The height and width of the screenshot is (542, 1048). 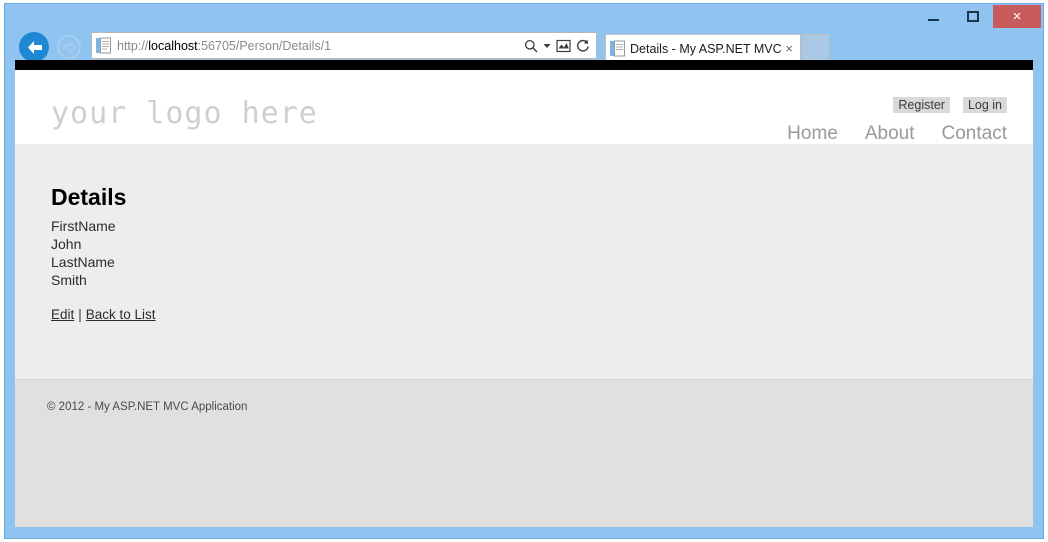 What do you see at coordinates (83, 262) in the screenshot?
I see `field-label-lastname: LastName` at bounding box center [83, 262].